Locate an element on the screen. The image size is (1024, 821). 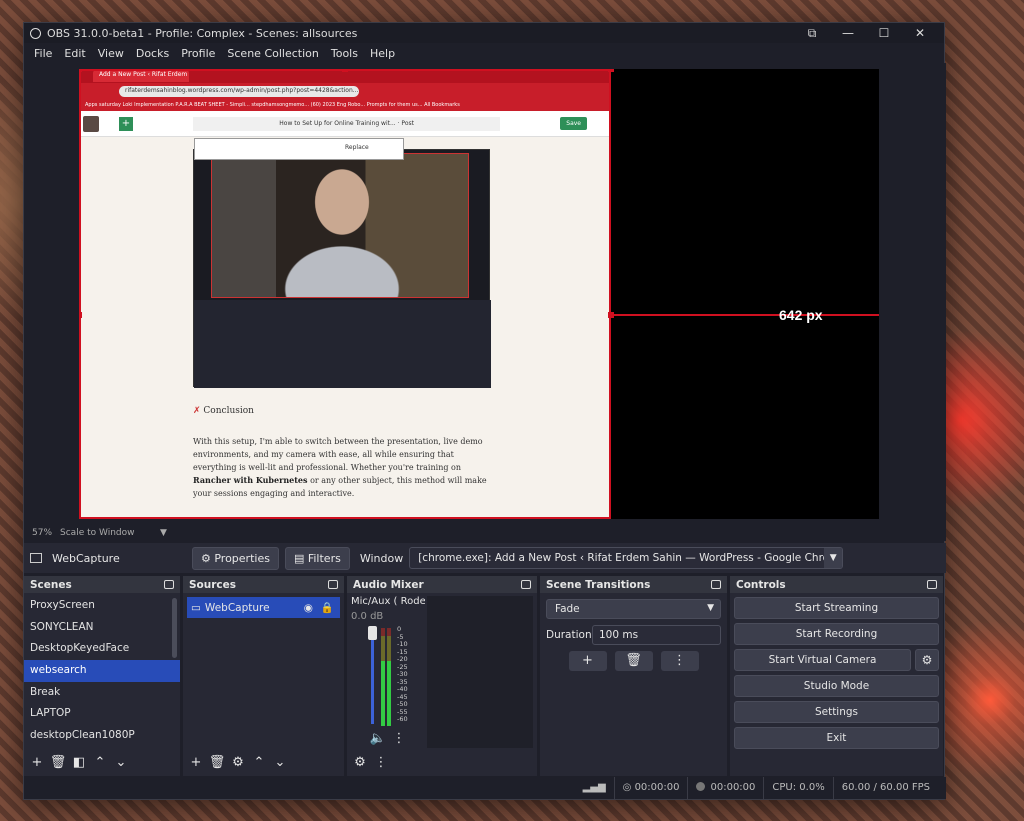
minimize-button: — is located at coordinates (848, 33).